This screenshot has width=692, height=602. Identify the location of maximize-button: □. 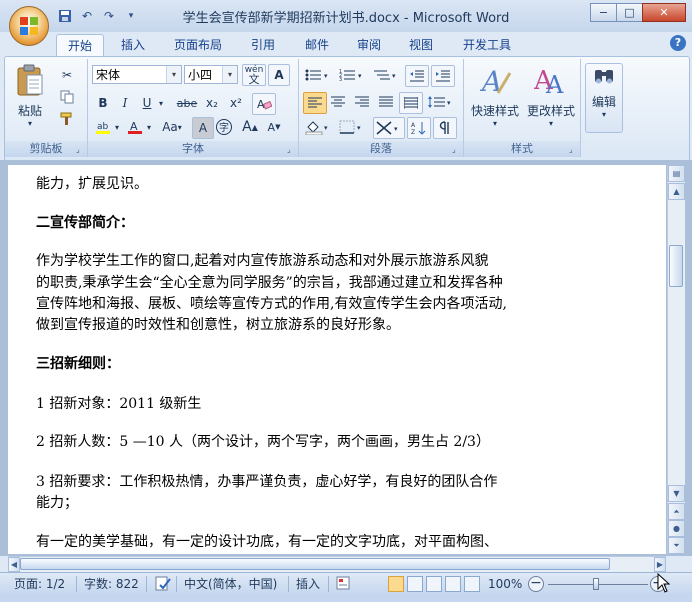
(629, 12).